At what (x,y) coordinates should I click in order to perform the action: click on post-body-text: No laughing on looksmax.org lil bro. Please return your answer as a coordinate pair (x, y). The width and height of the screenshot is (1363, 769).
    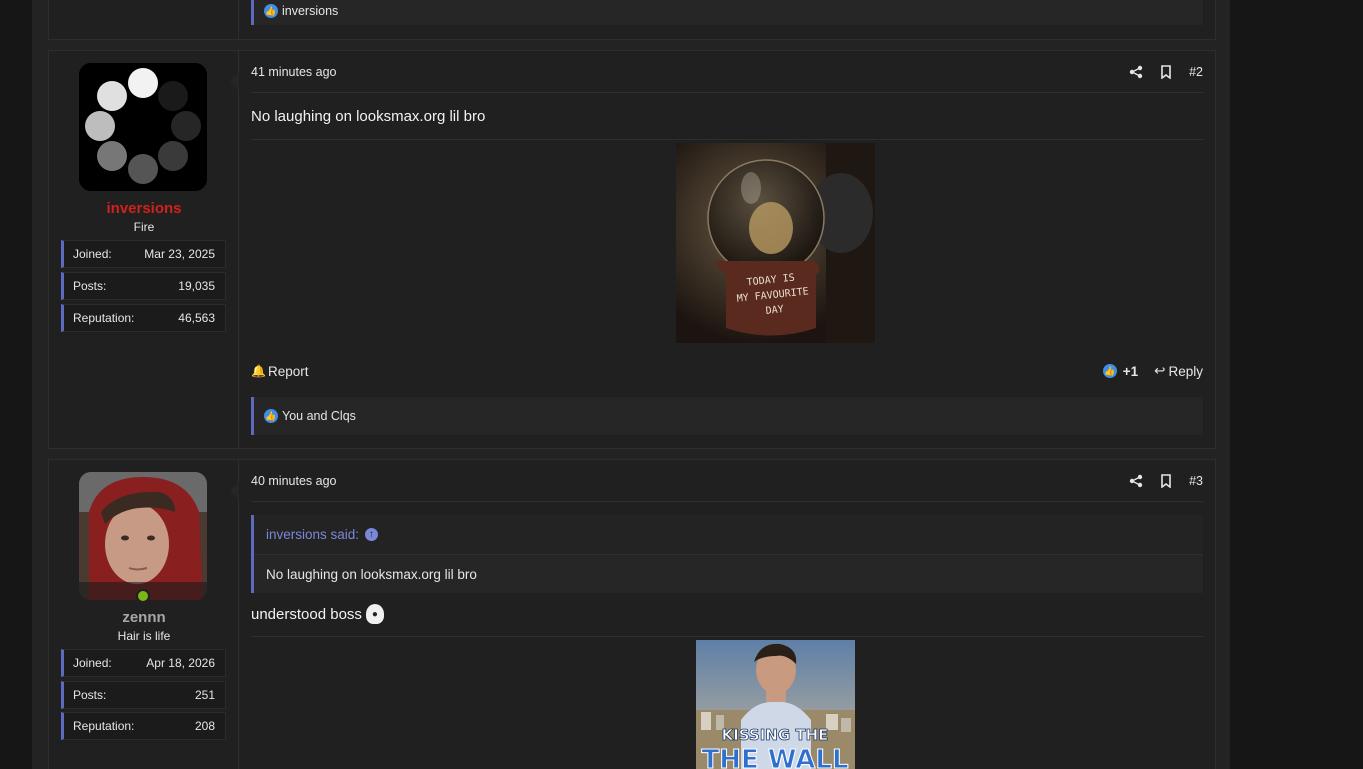
    Looking at the image, I should click on (368, 116).